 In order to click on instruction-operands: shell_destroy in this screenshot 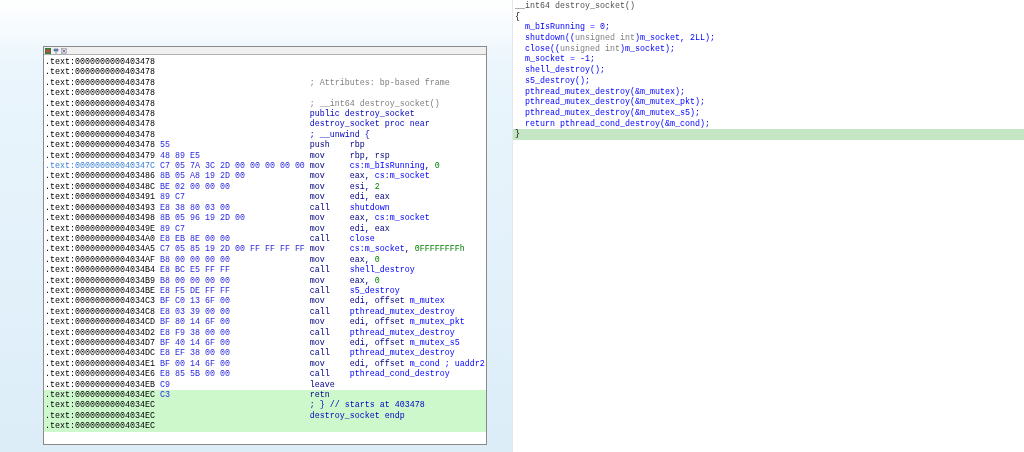, I will do `click(382, 270)`.